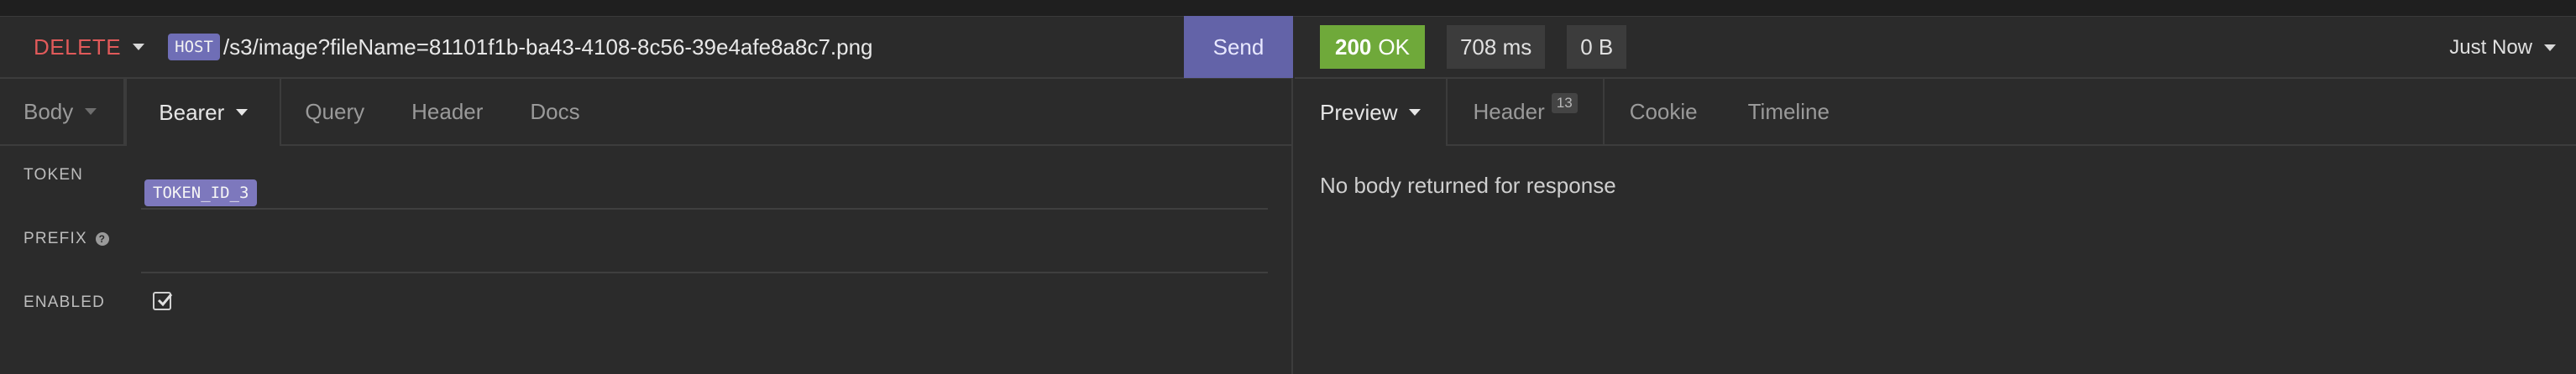 This screenshot has width=2576, height=374. What do you see at coordinates (646, 112) in the screenshot?
I see `request-tabs: Body Bearer Query Header Docs` at bounding box center [646, 112].